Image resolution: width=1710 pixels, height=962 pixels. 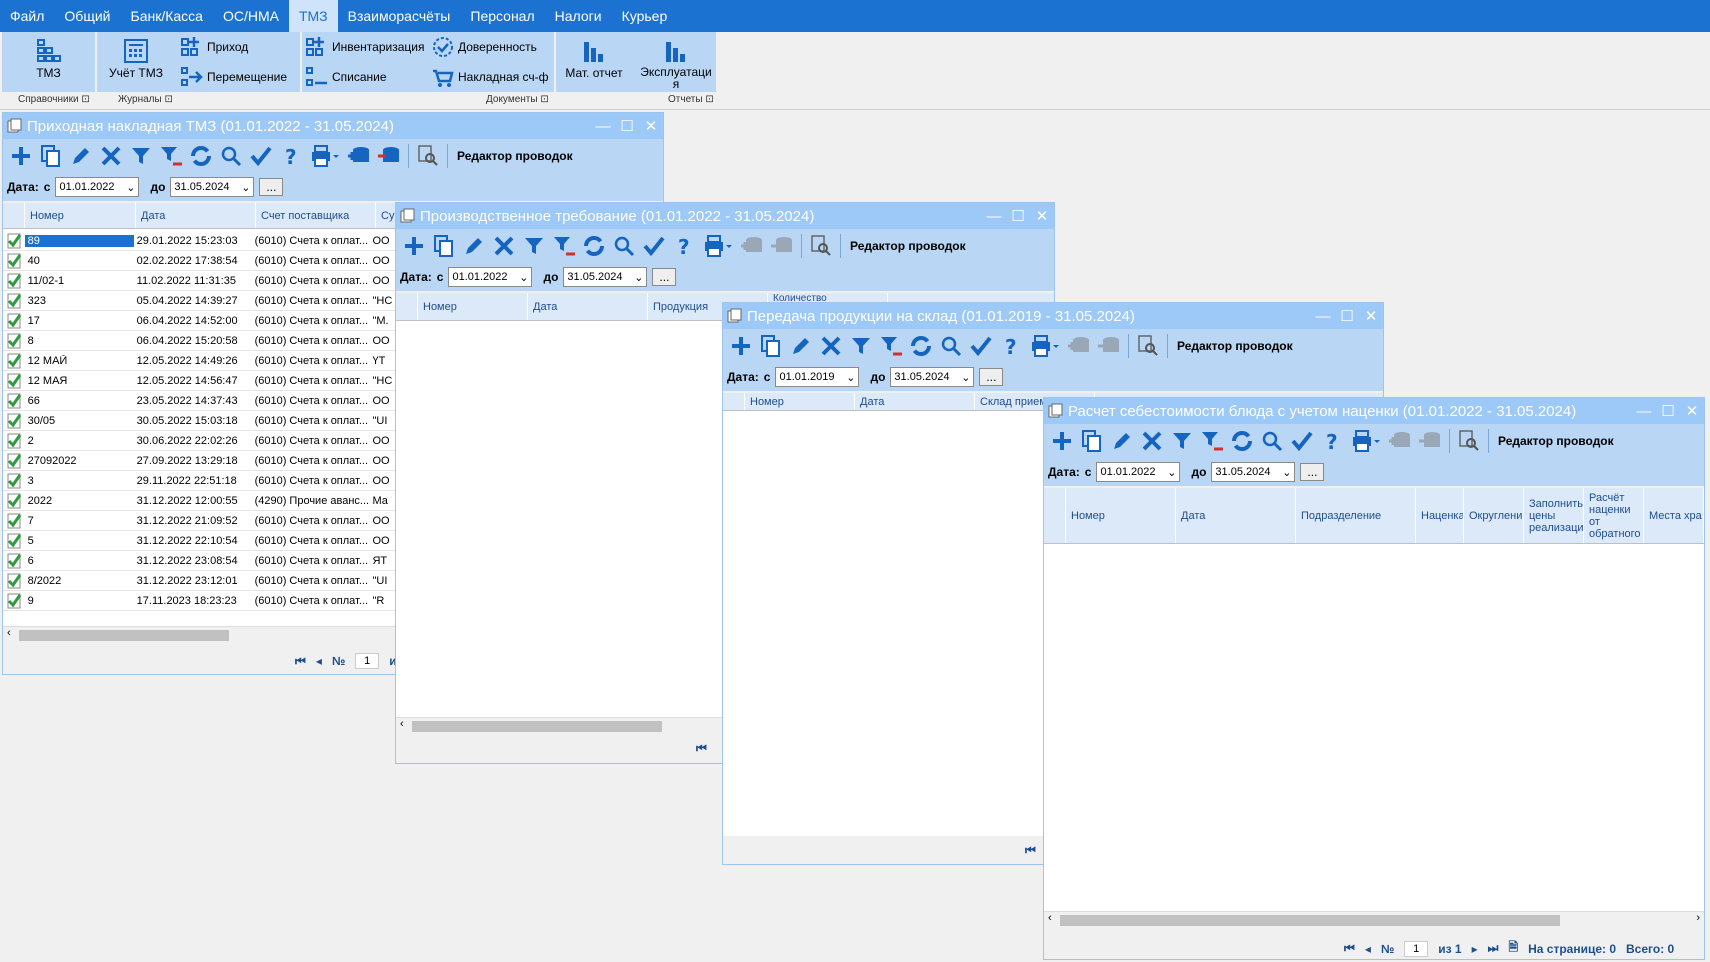 I want to click on menu-taxes: Налоги, so click(x=578, y=16).